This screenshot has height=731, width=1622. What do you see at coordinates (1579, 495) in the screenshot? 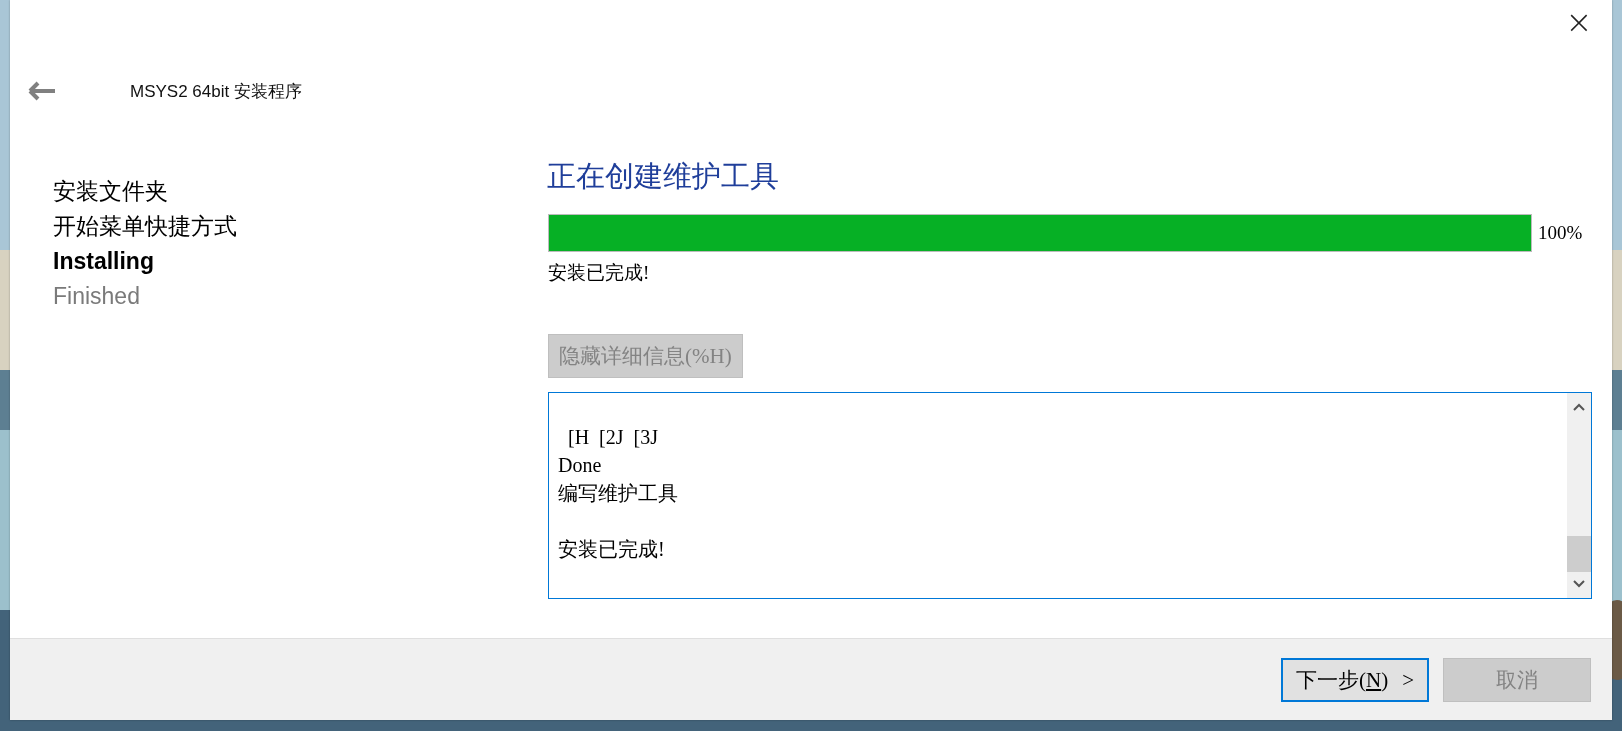
I see `scrollbar` at bounding box center [1579, 495].